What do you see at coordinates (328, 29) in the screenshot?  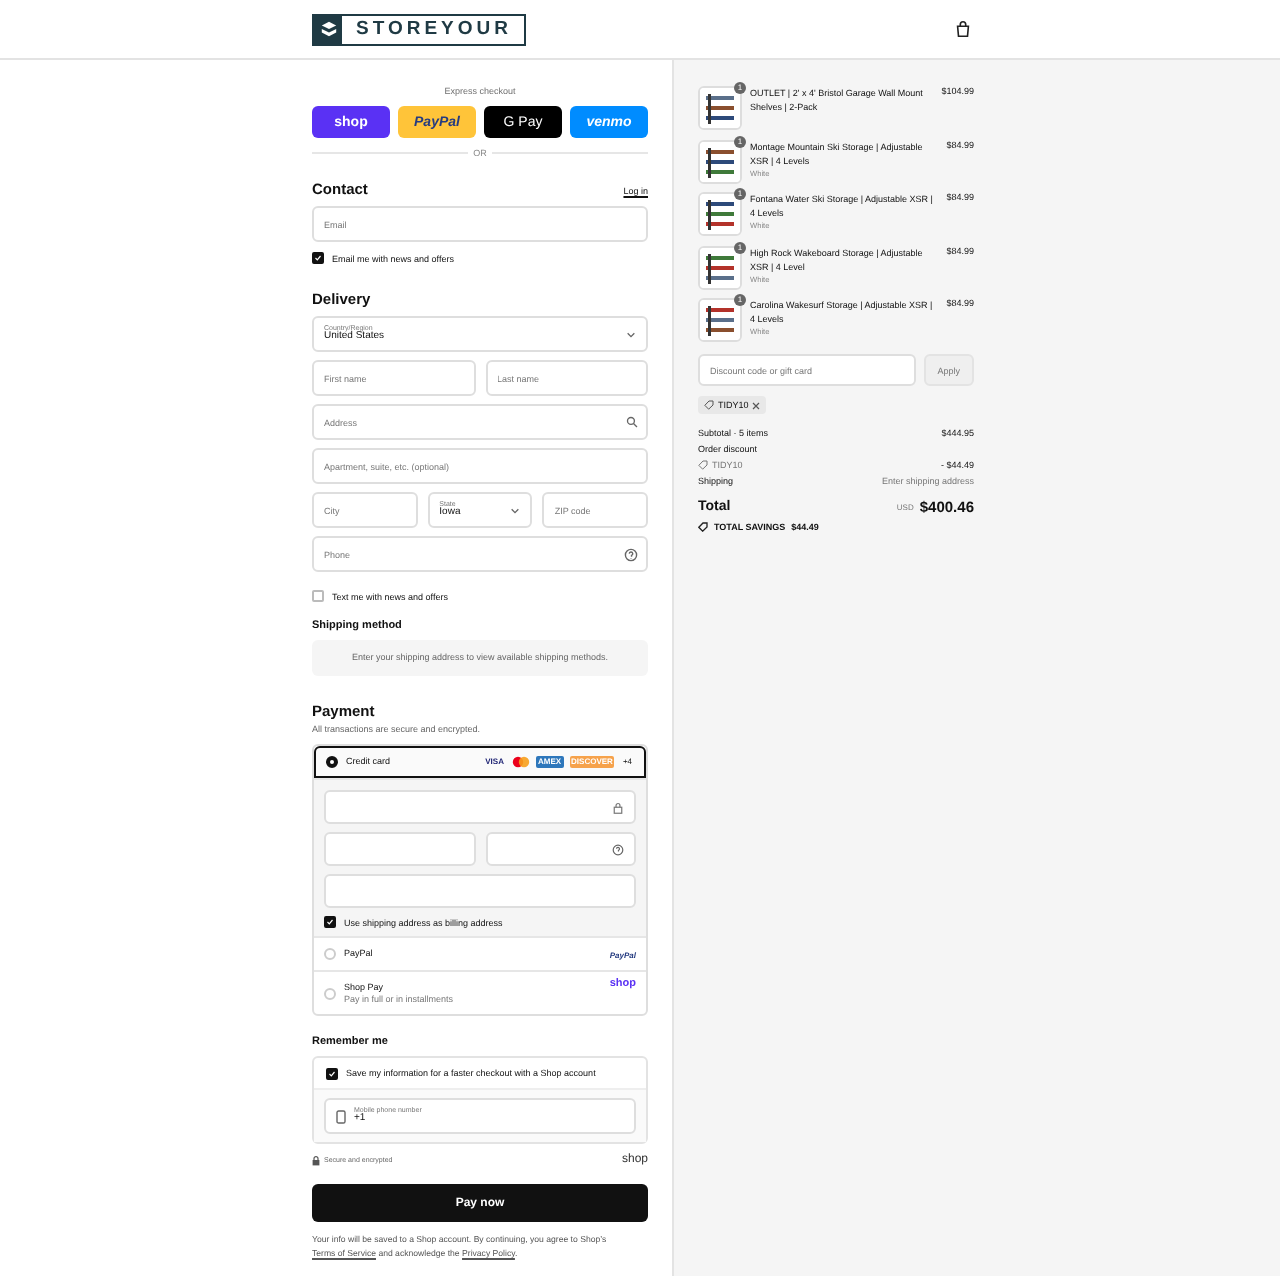 I see `logo-icon` at bounding box center [328, 29].